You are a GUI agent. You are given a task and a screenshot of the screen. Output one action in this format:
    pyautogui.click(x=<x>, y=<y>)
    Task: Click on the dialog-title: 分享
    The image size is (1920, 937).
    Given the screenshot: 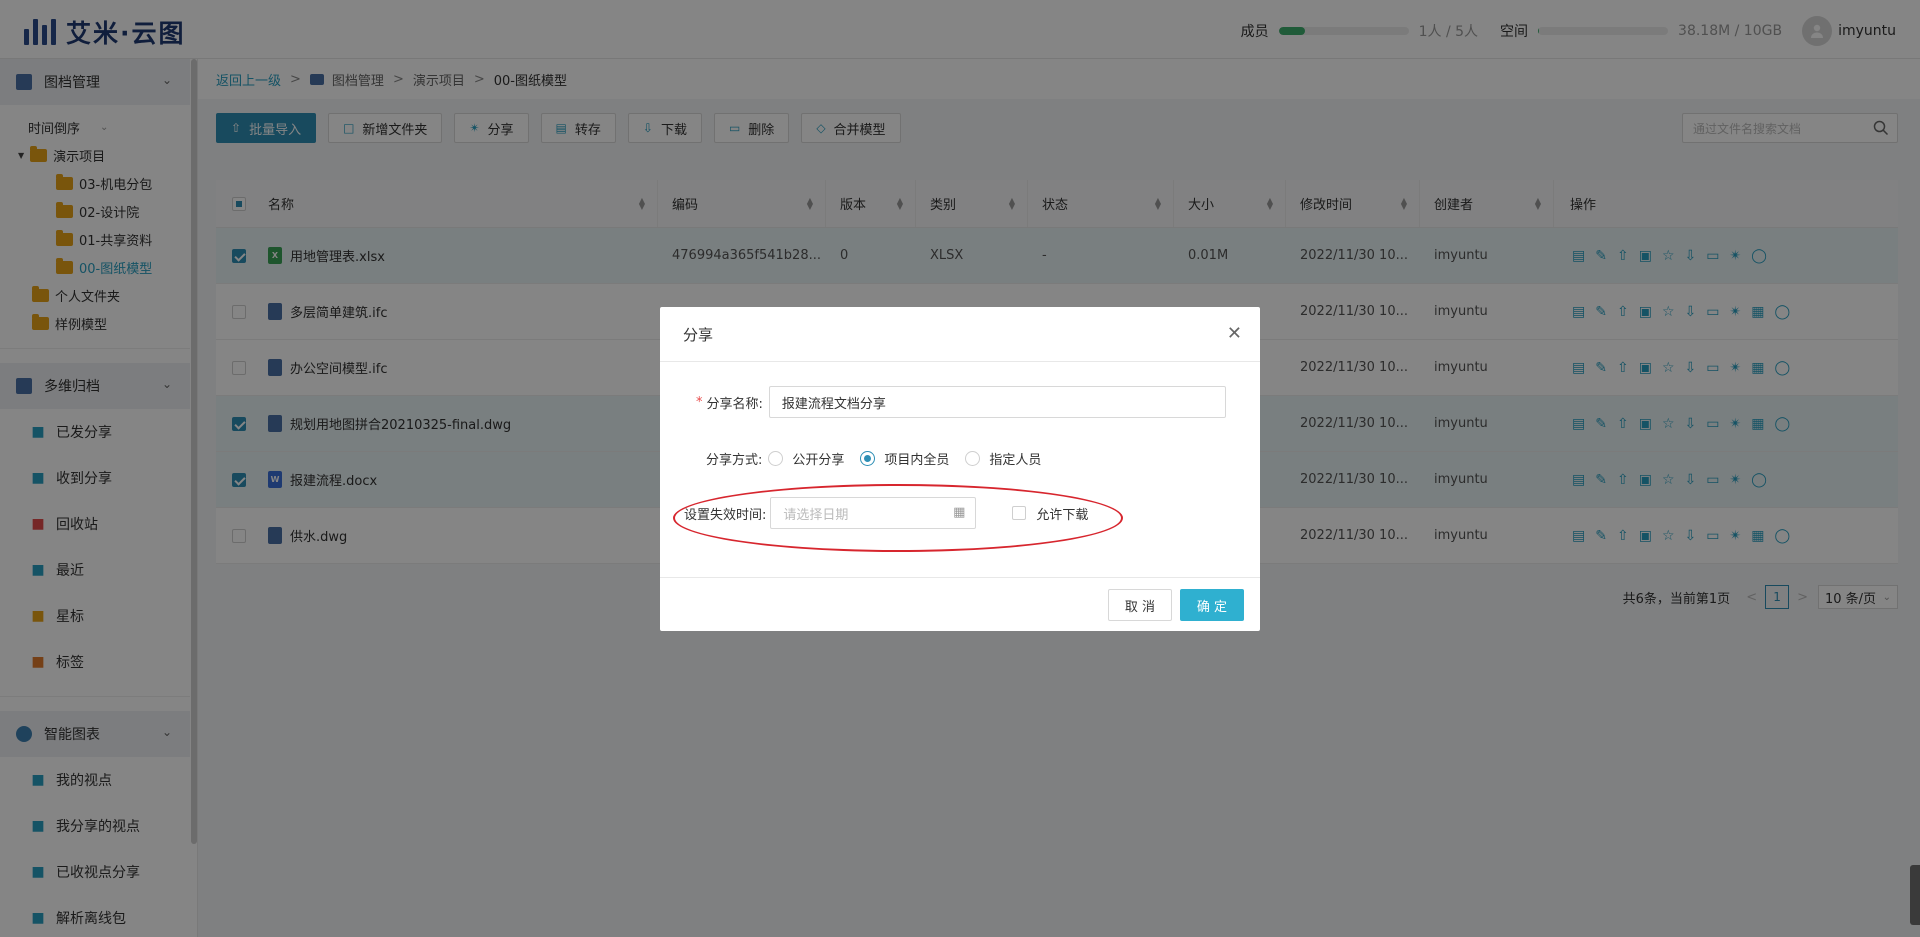 What is the action you would take?
    pyautogui.click(x=698, y=334)
    